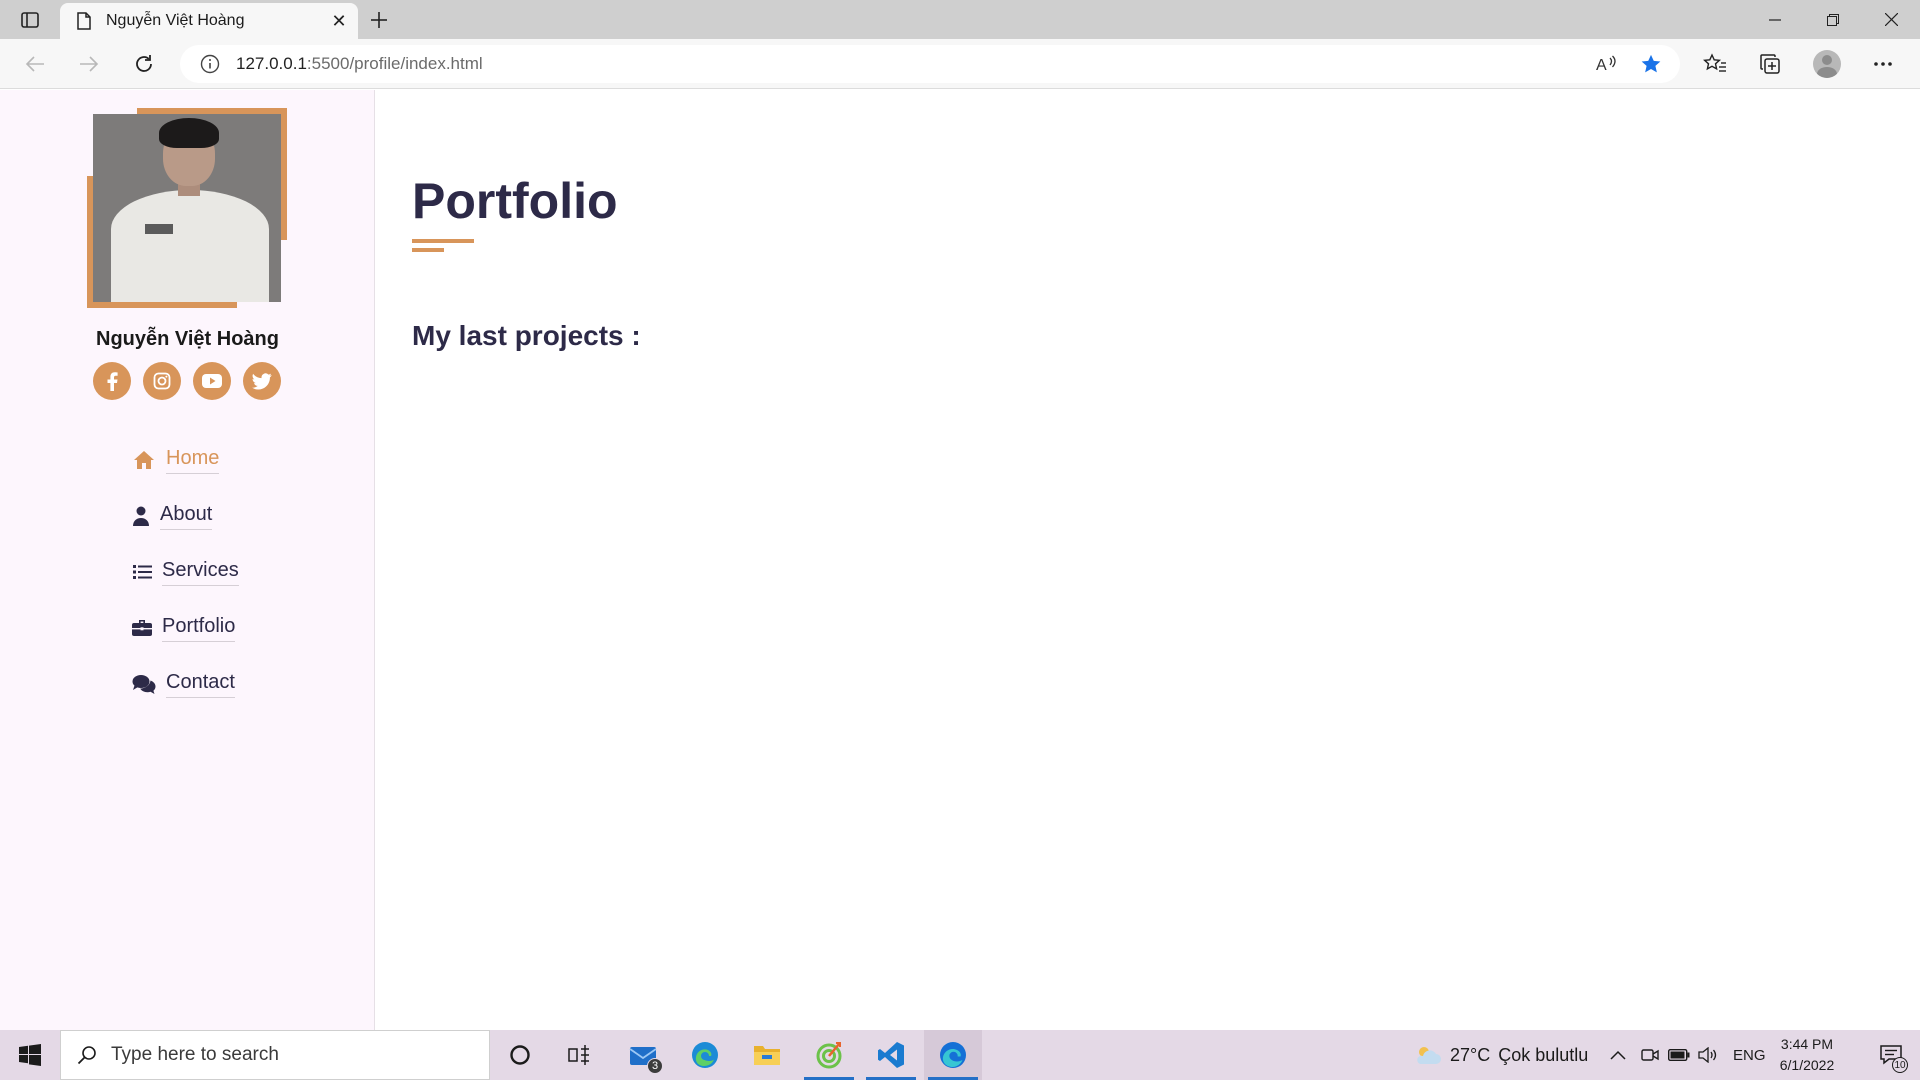 This screenshot has height=1080, width=1920. I want to click on minimize-button, so click(1775, 19).